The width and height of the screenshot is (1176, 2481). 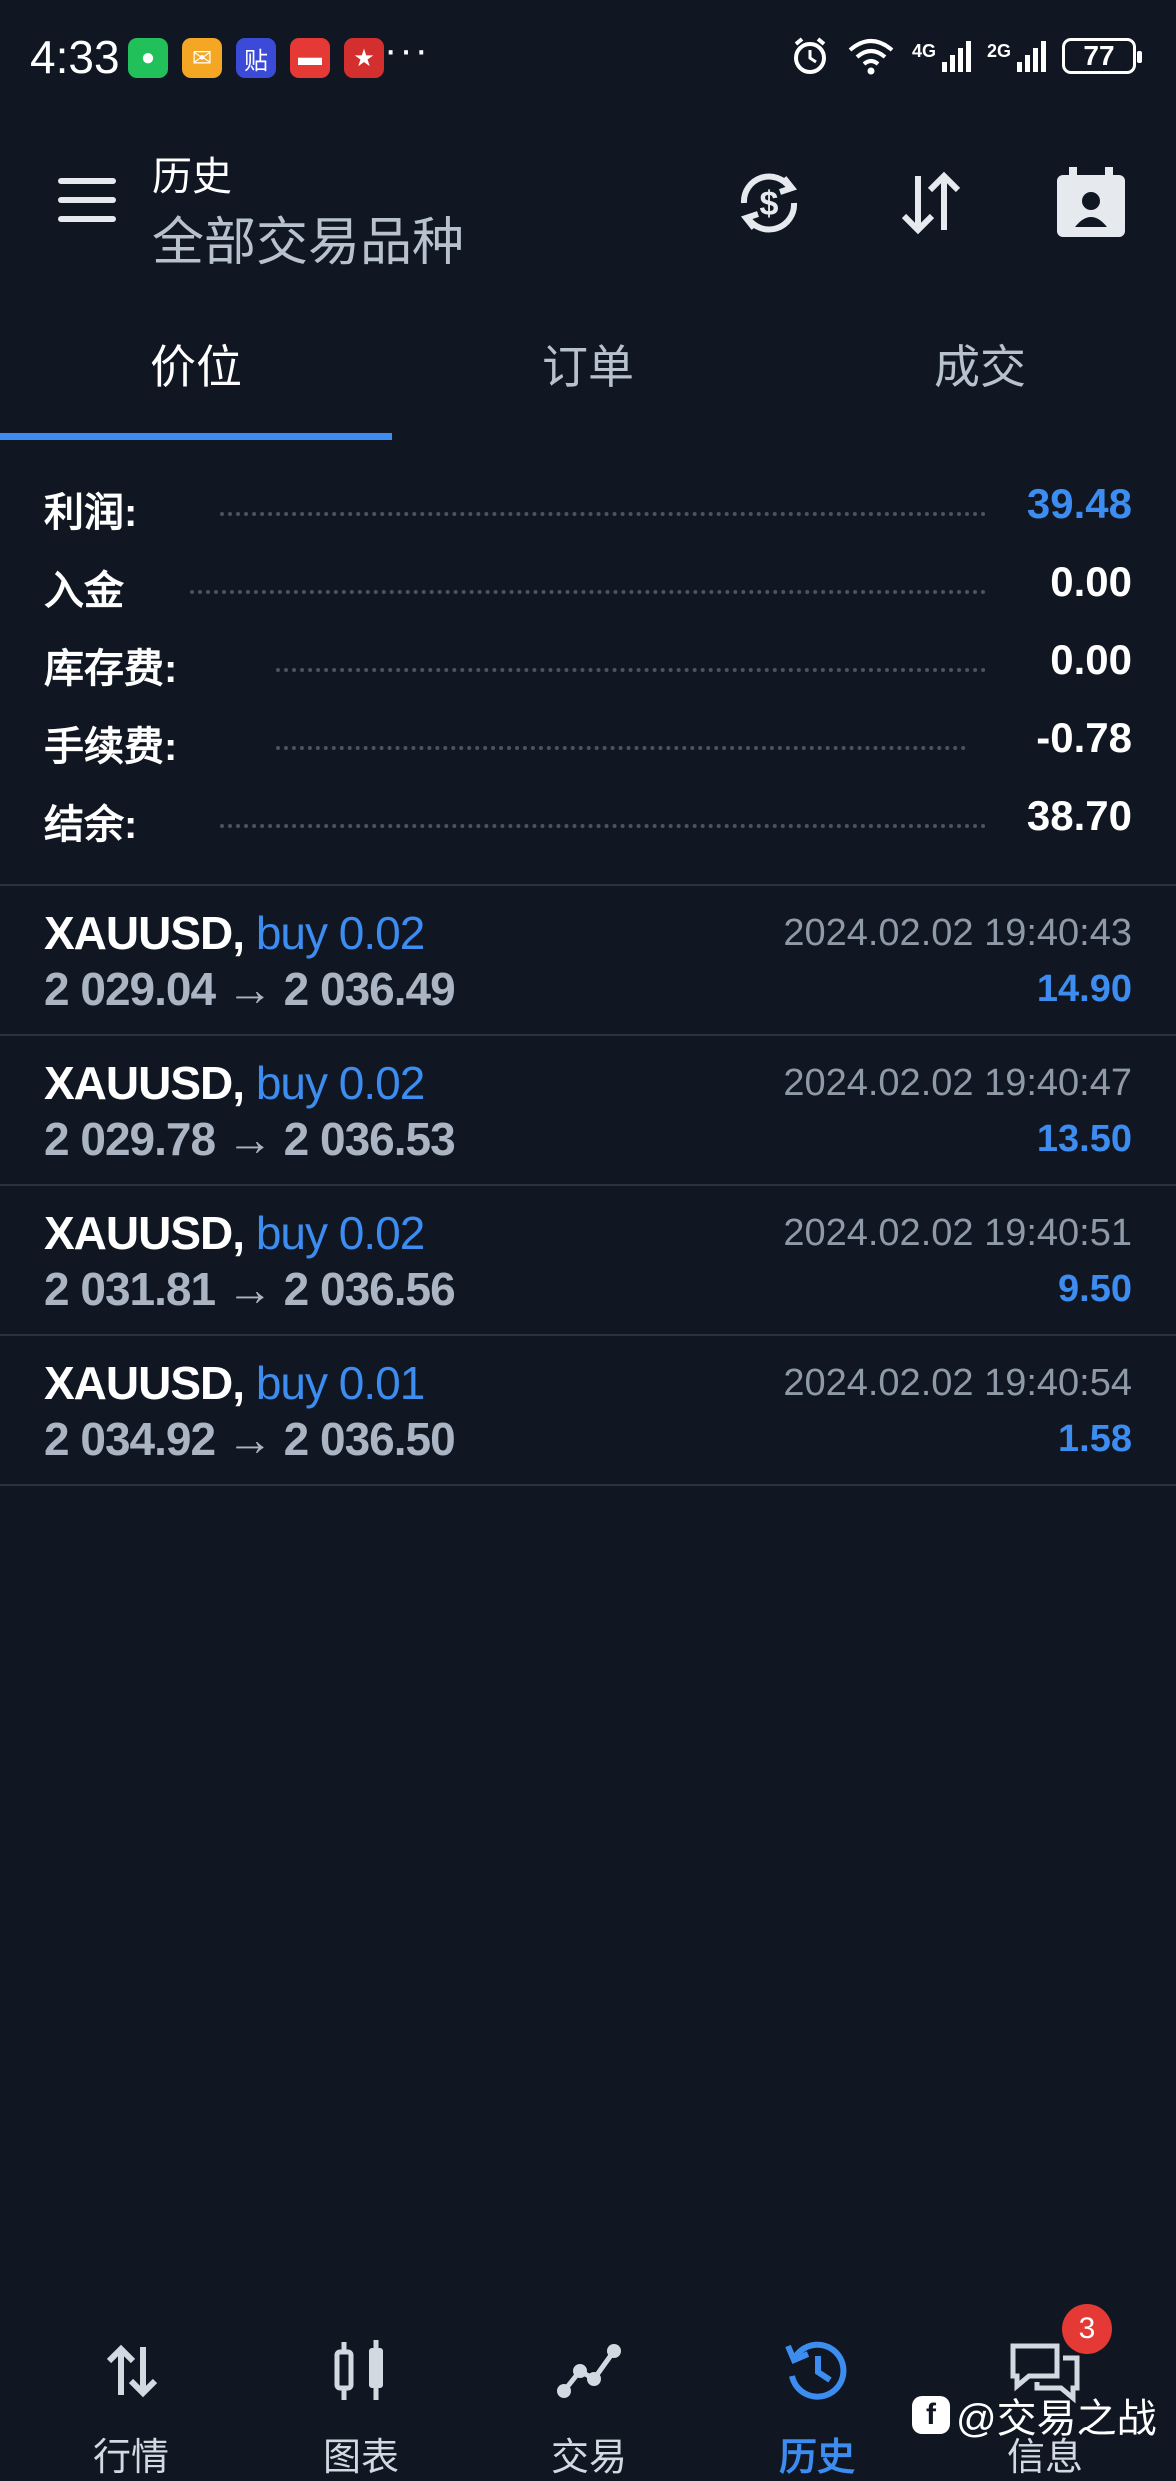 I want to click on status-bar: 4:33 ● ✉ 贴 ▬ ★ ··· 4G 2G 77, so click(x=588, y=59).